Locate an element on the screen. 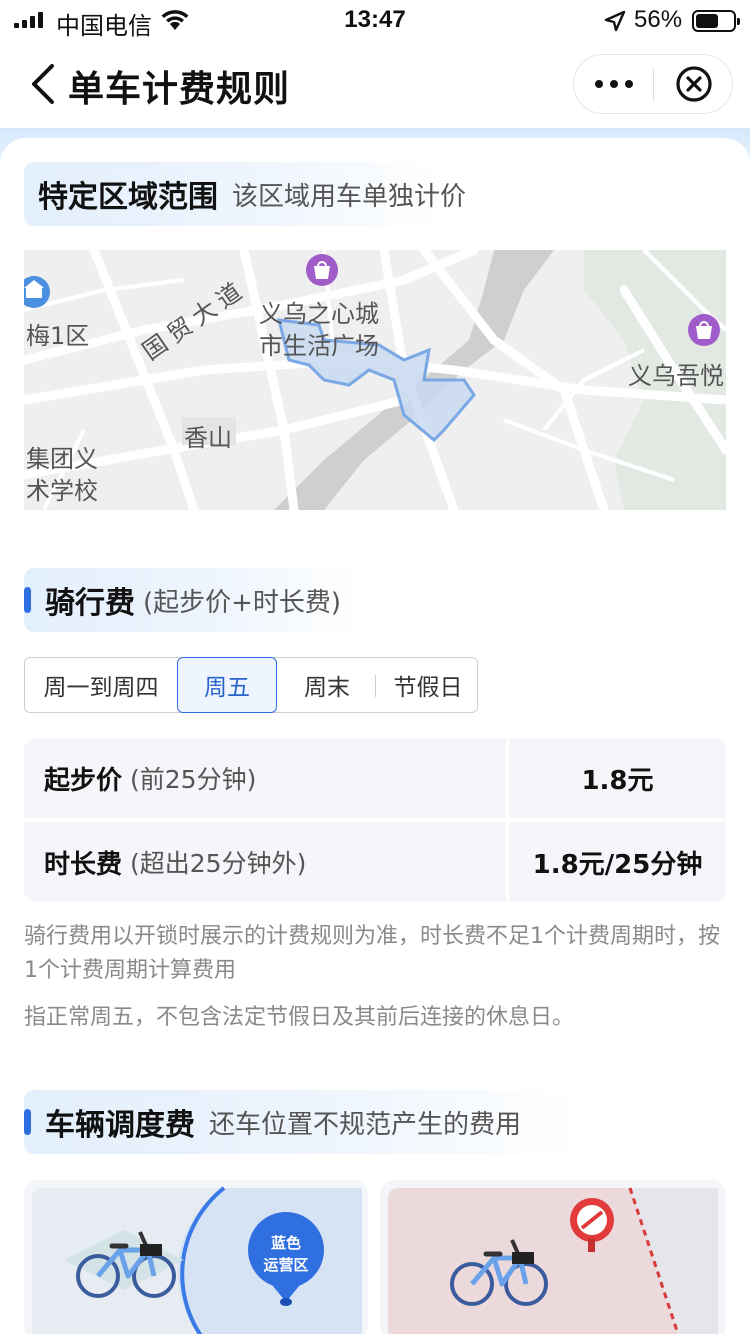 This screenshot has width=750, height=1334. ride-section-title: 骑行费 is located at coordinates (90, 603).